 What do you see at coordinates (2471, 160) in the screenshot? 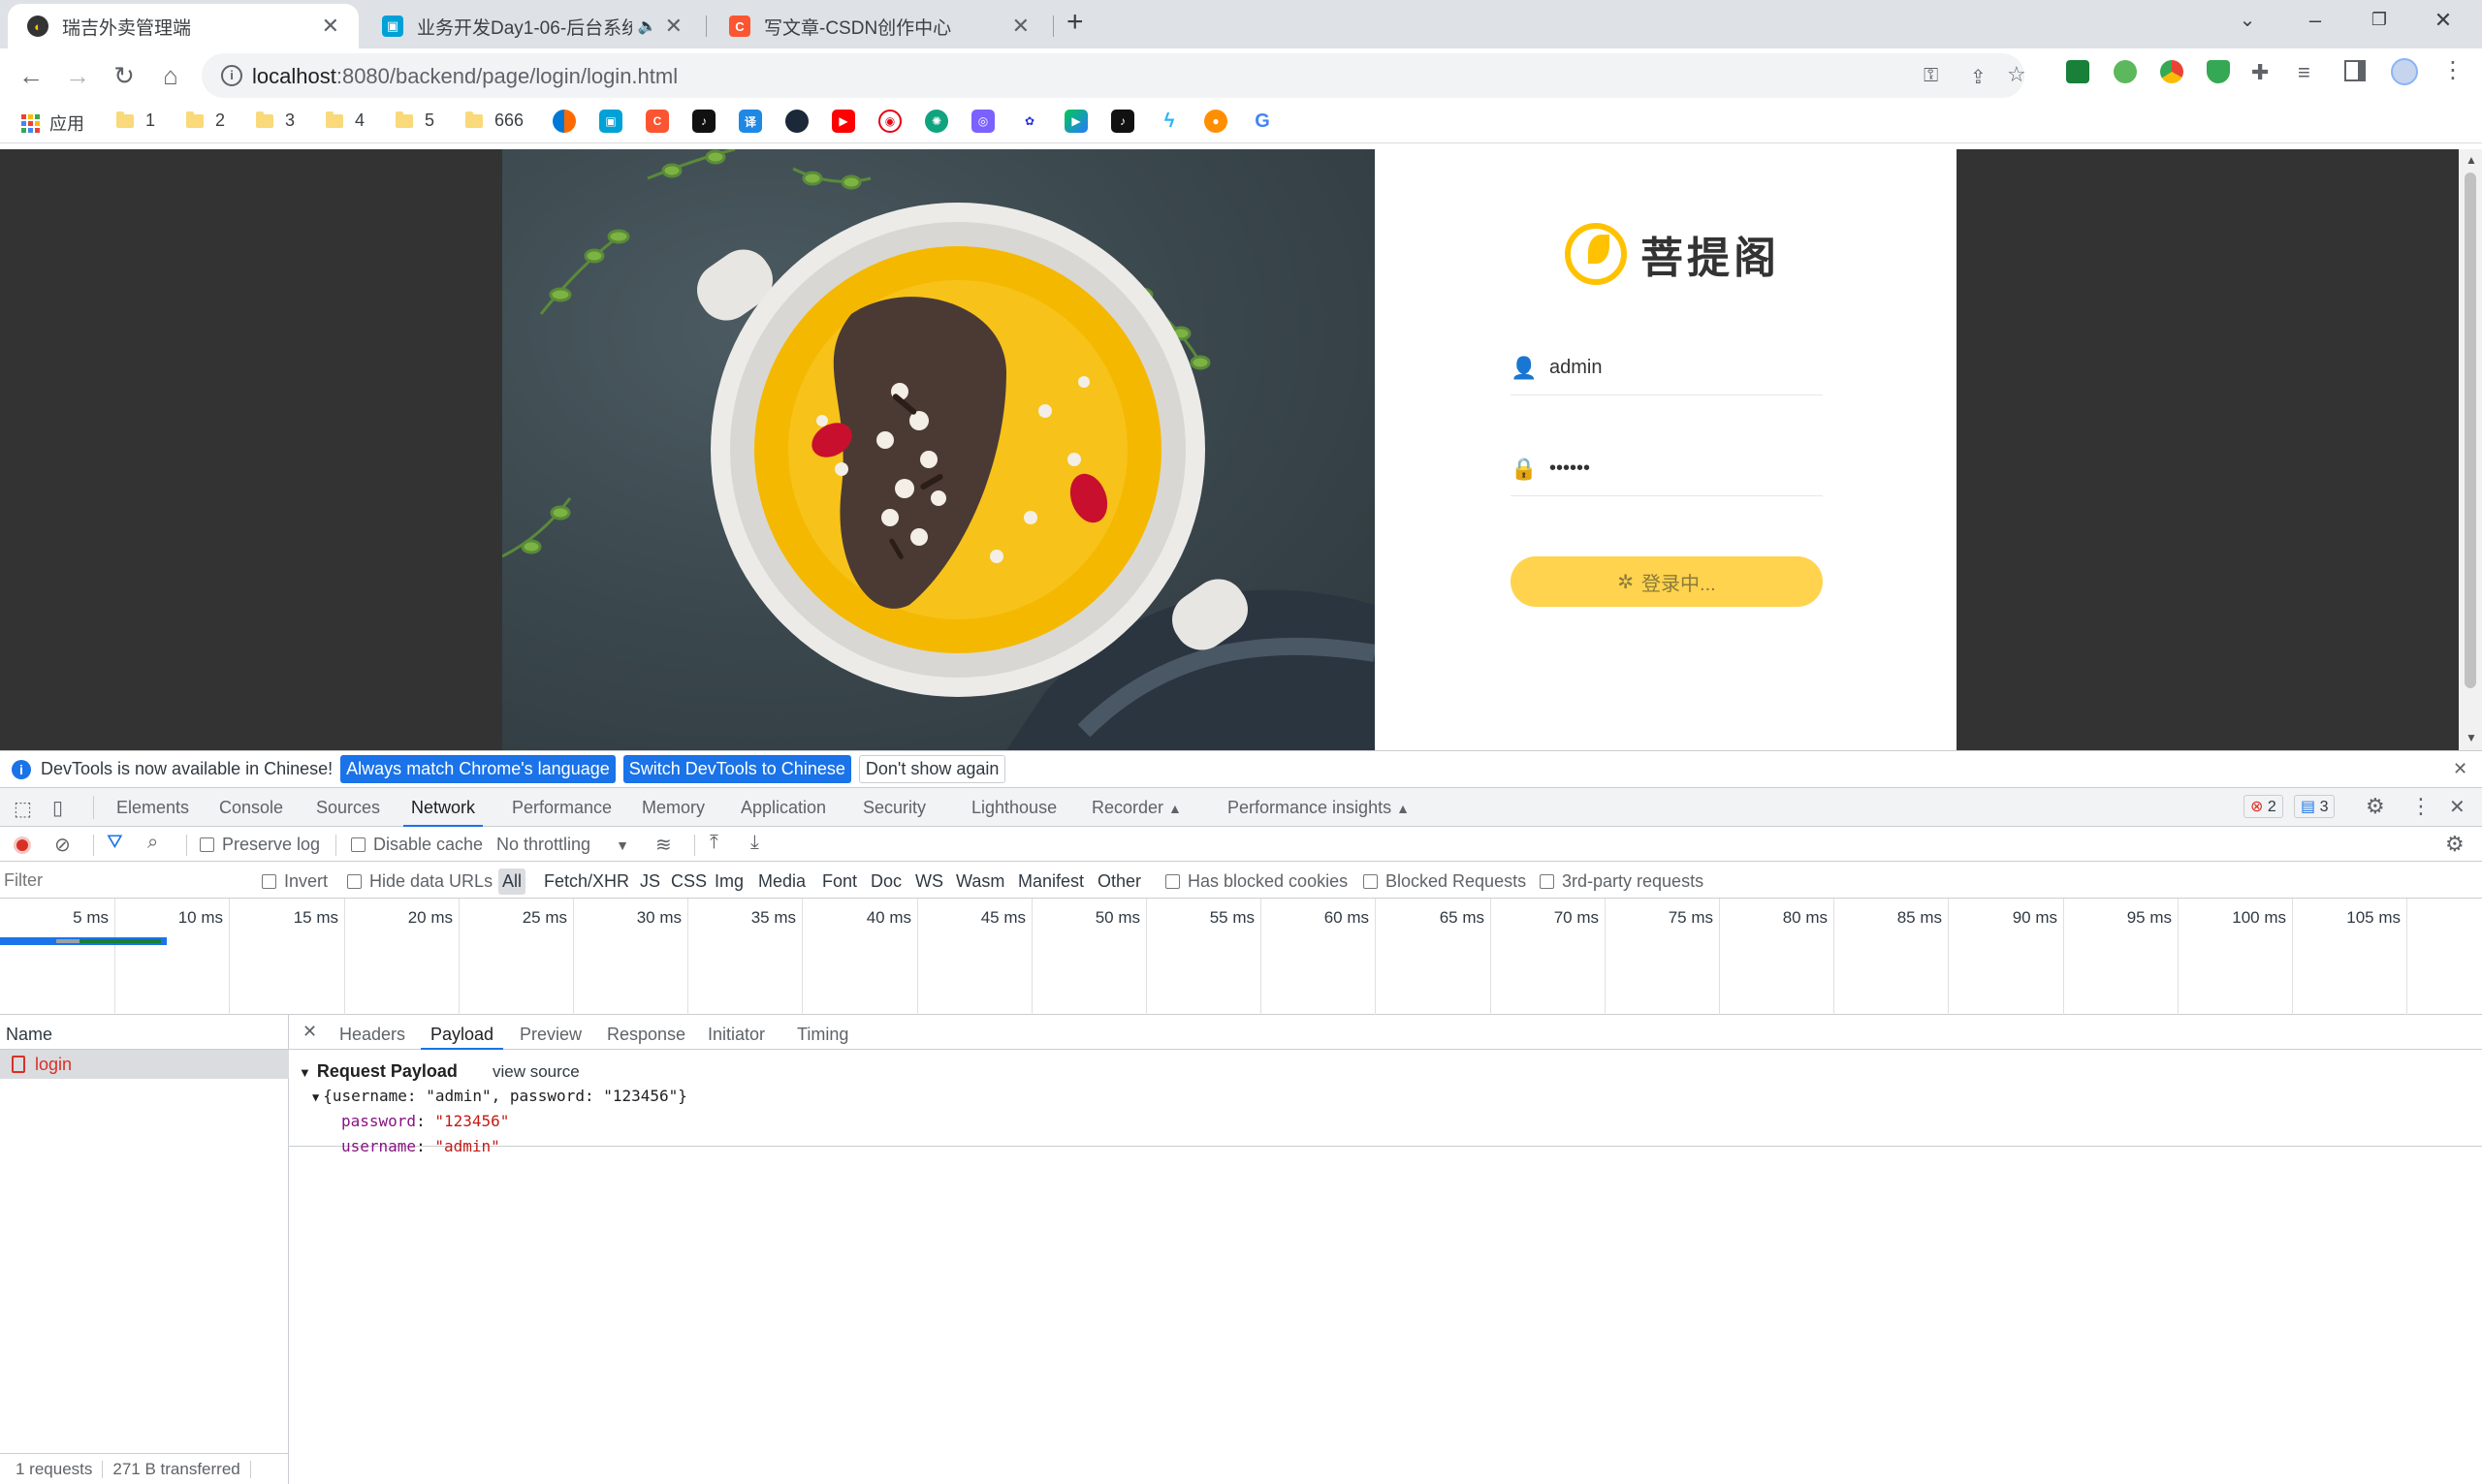
I see `scroll-up-icon: ▲` at bounding box center [2471, 160].